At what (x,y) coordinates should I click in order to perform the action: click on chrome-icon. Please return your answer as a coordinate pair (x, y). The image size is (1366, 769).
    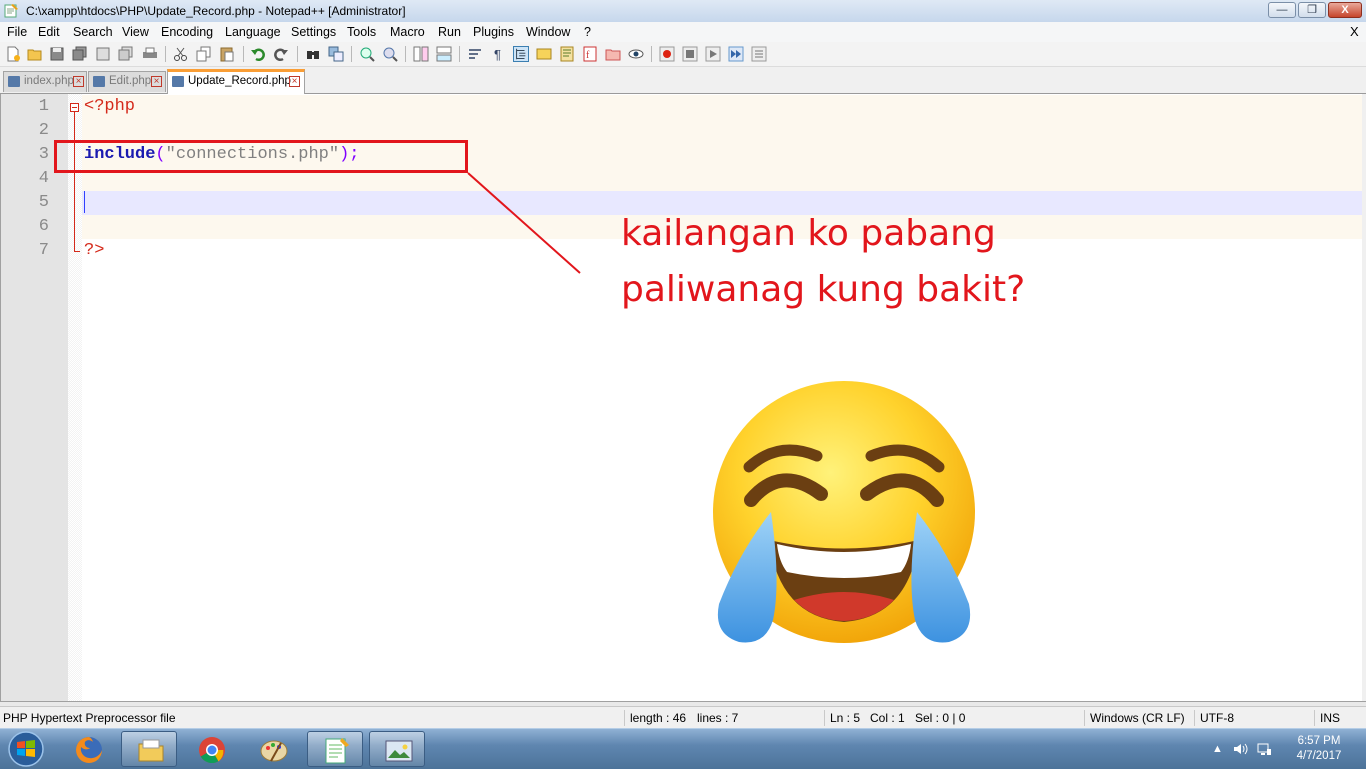
    Looking at the image, I should click on (212, 750).